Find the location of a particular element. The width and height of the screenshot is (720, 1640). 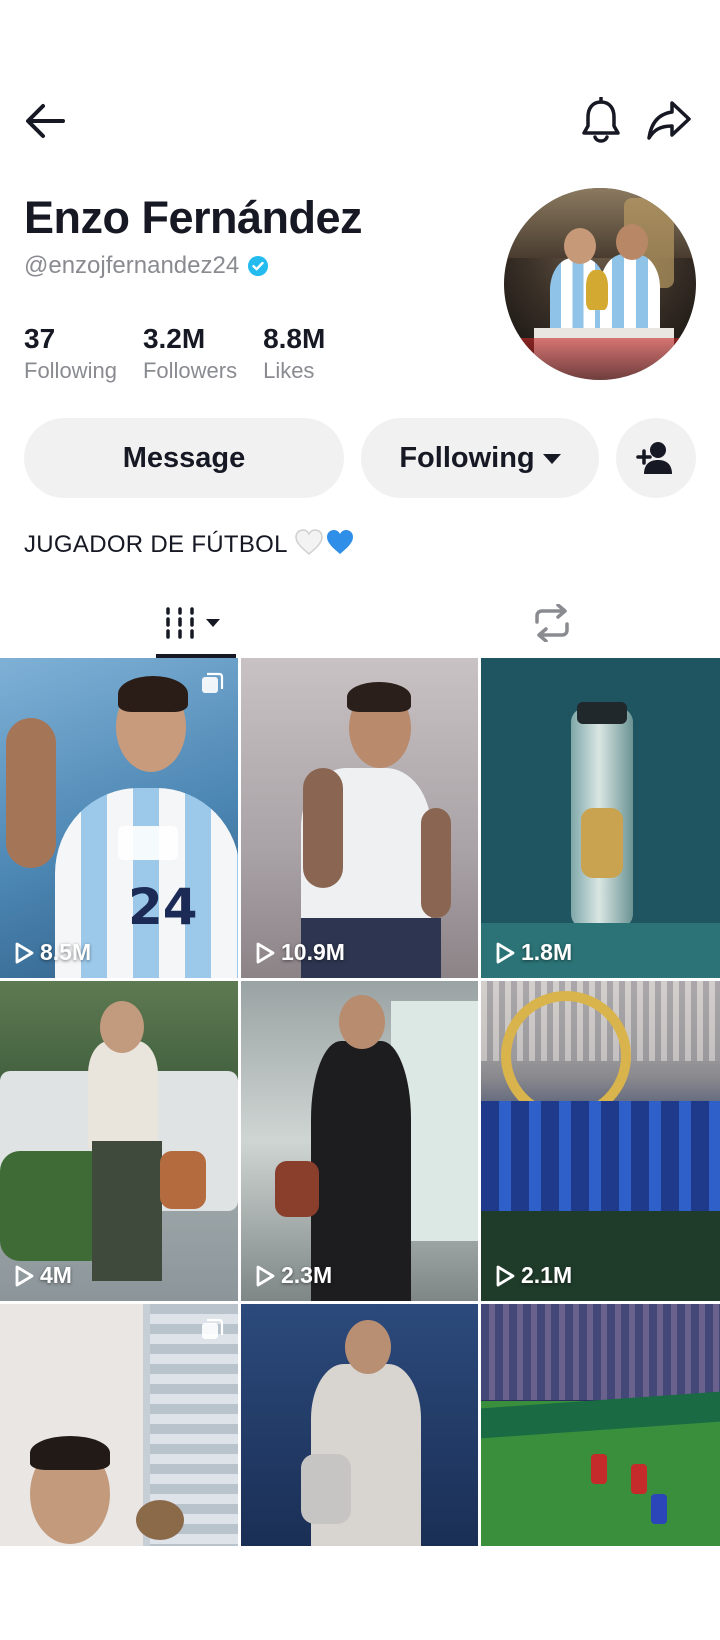

share-button is located at coordinates (669, 120).